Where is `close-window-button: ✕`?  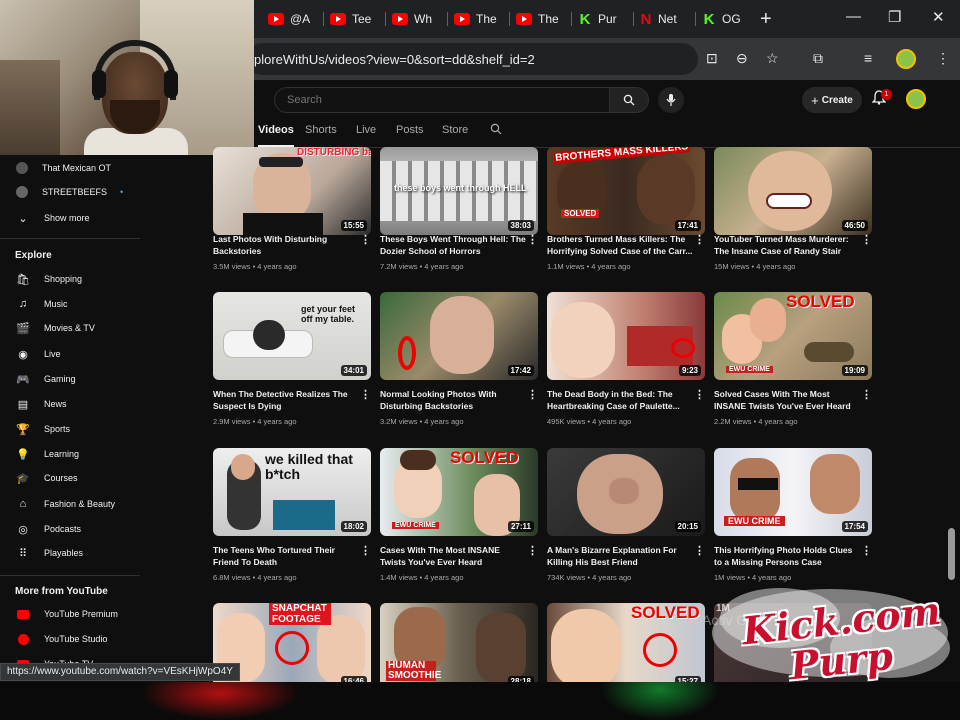 close-window-button: ✕ is located at coordinates (938, 17).